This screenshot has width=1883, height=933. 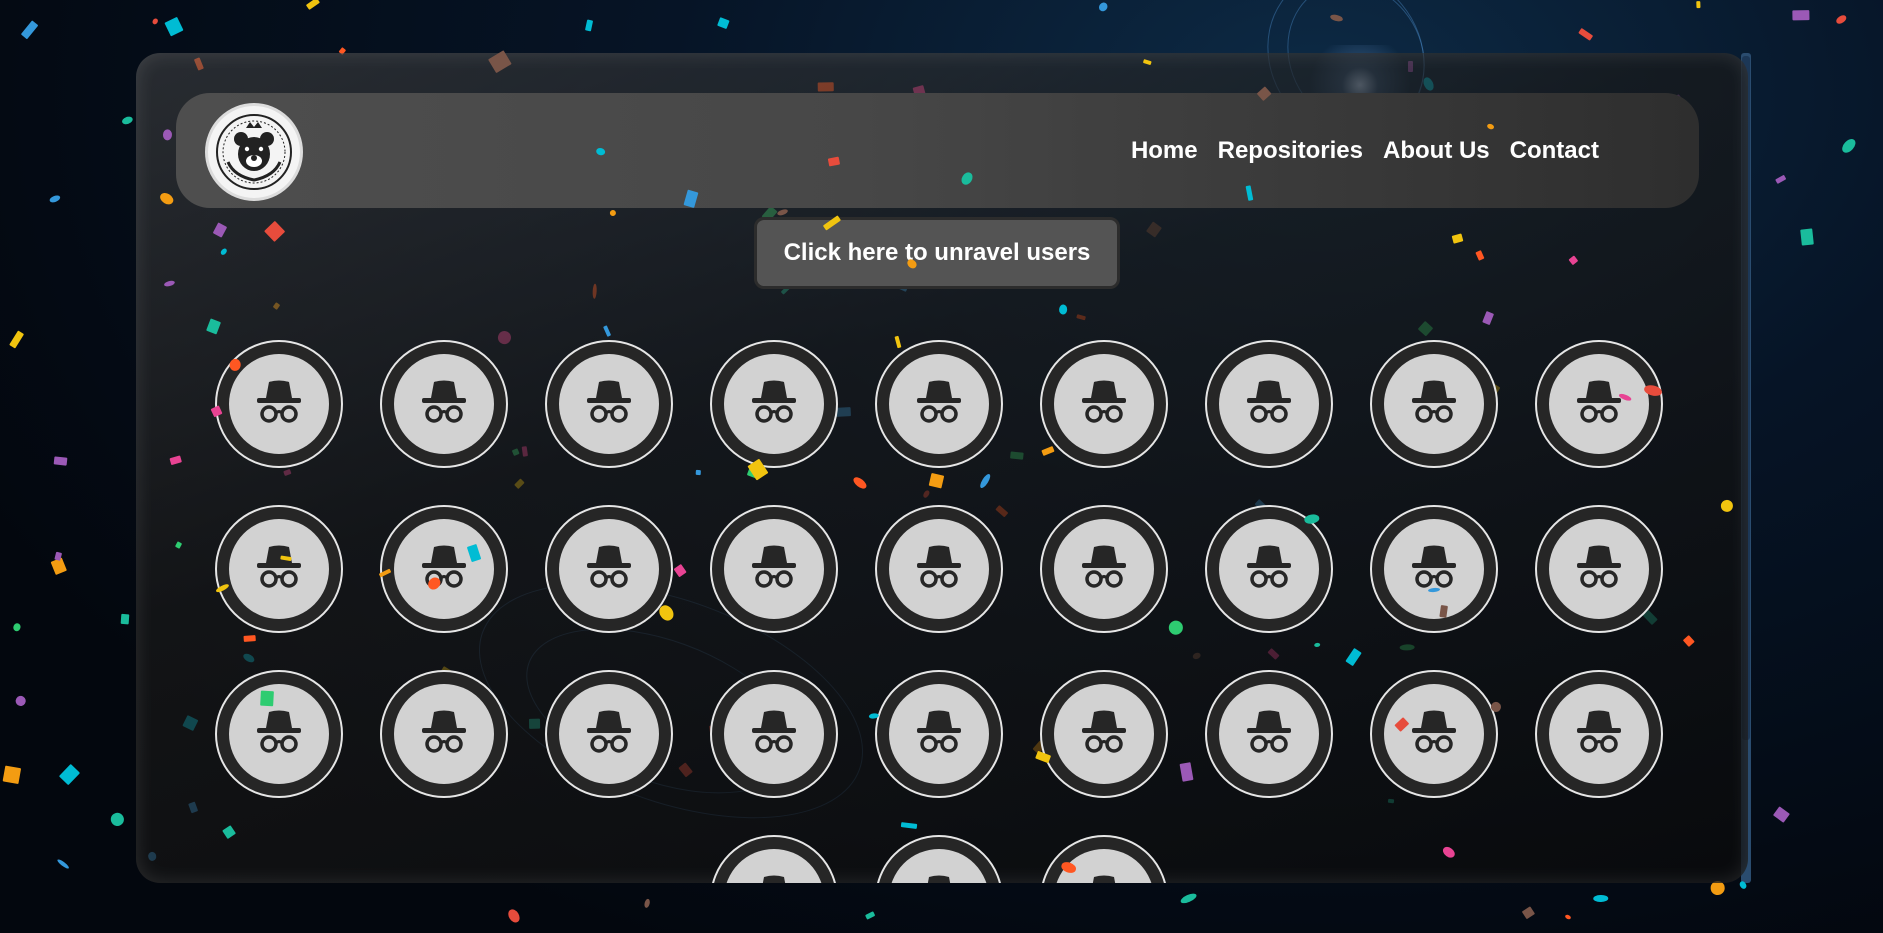 I want to click on unravel-users-button: Click here to unravel users, so click(x=937, y=253).